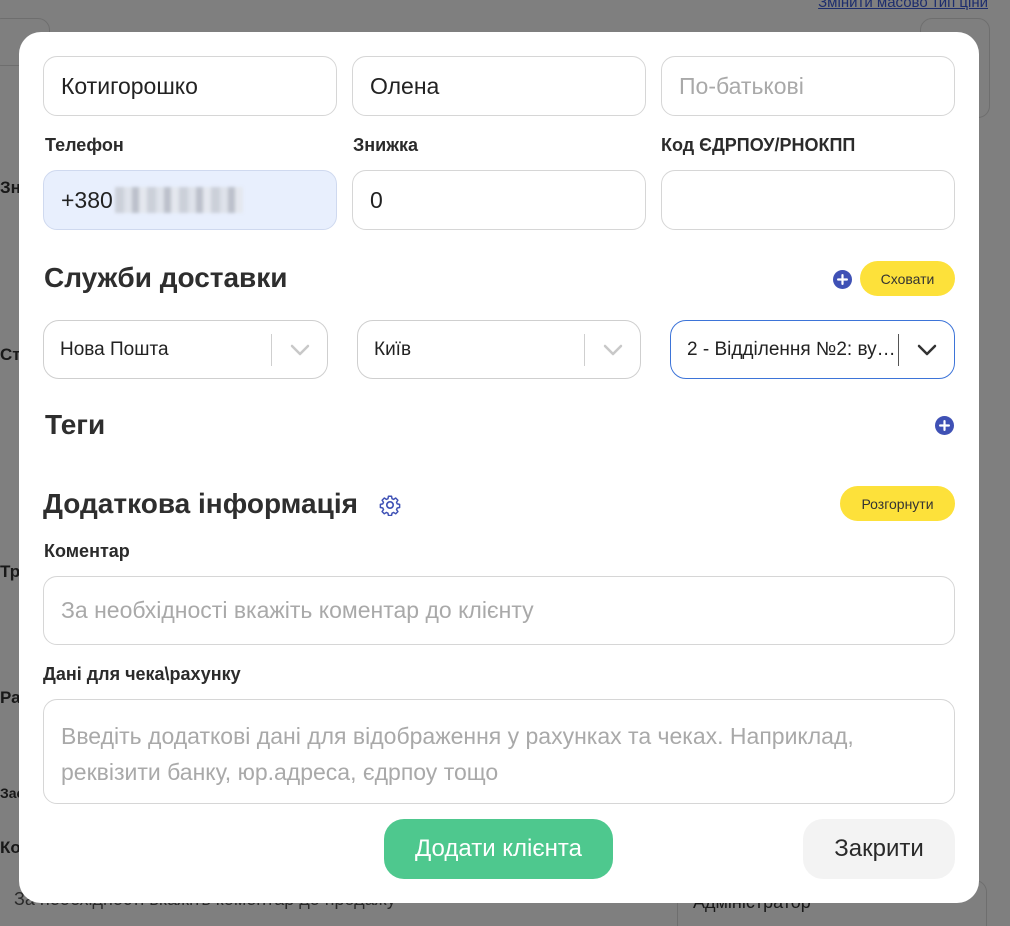 The width and height of the screenshot is (1010, 926). What do you see at coordinates (907, 278) in the screenshot?
I see `hide-delivery-button: Сховати` at bounding box center [907, 278].